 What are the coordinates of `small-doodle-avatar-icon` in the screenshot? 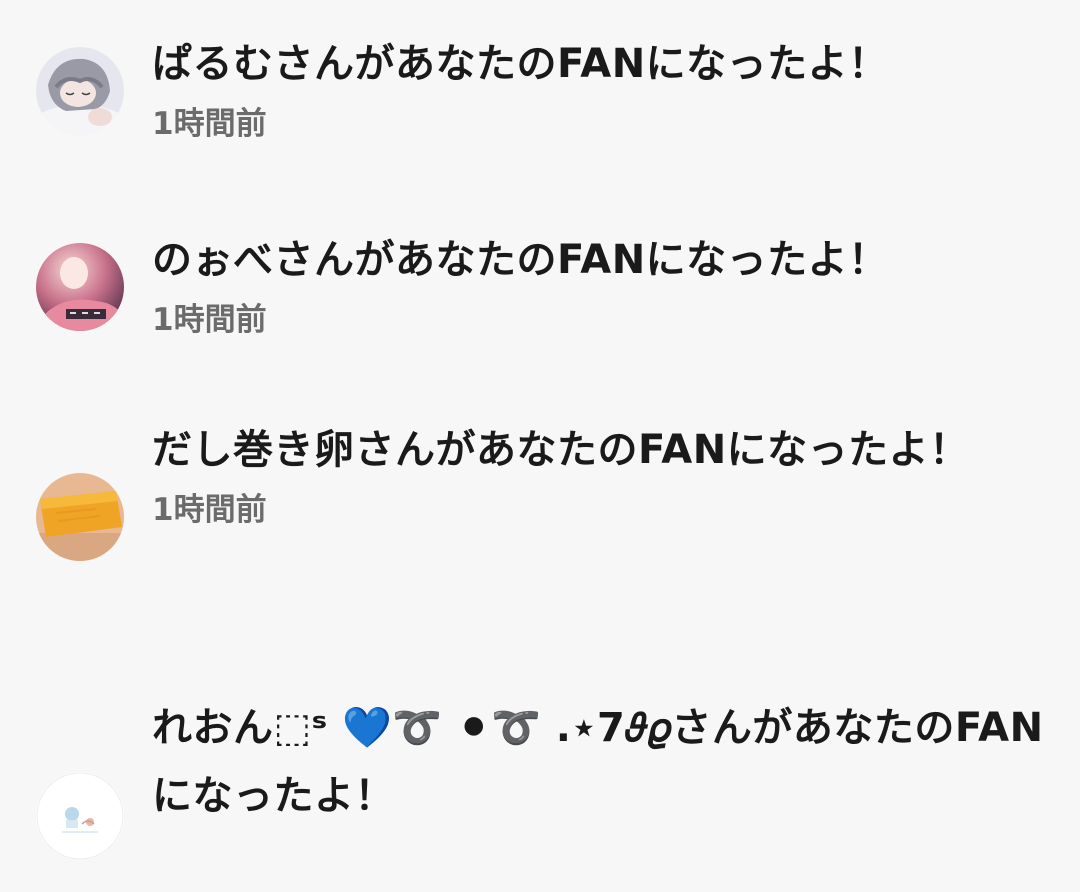 It's located at (80, 816).